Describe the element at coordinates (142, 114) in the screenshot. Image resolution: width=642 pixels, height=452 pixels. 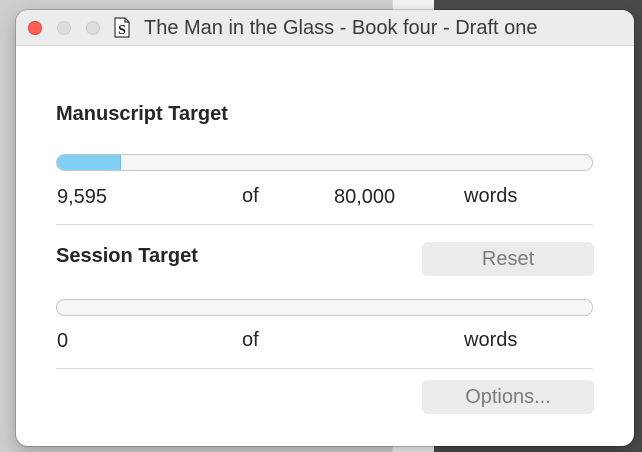
I see `manuscript-target-heading: Manuscript Target` at that location.